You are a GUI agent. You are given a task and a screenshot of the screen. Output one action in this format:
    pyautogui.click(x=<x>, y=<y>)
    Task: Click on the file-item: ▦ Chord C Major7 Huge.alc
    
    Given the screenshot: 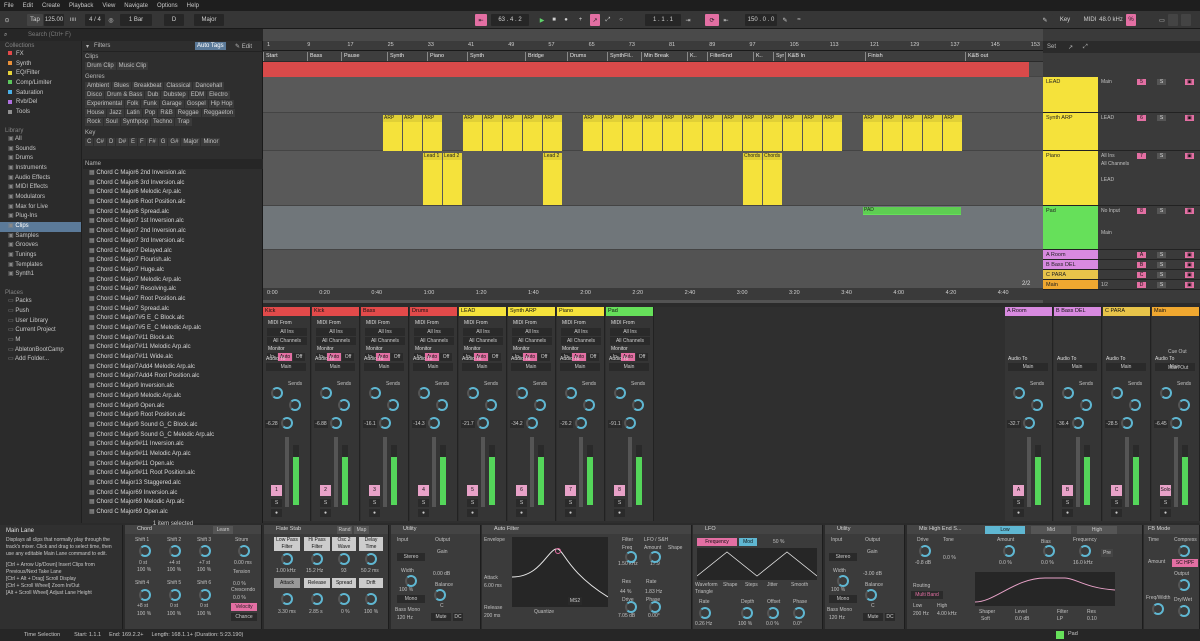 What is the action you would take?
    pyautogui.click(x=173, y=271)
    